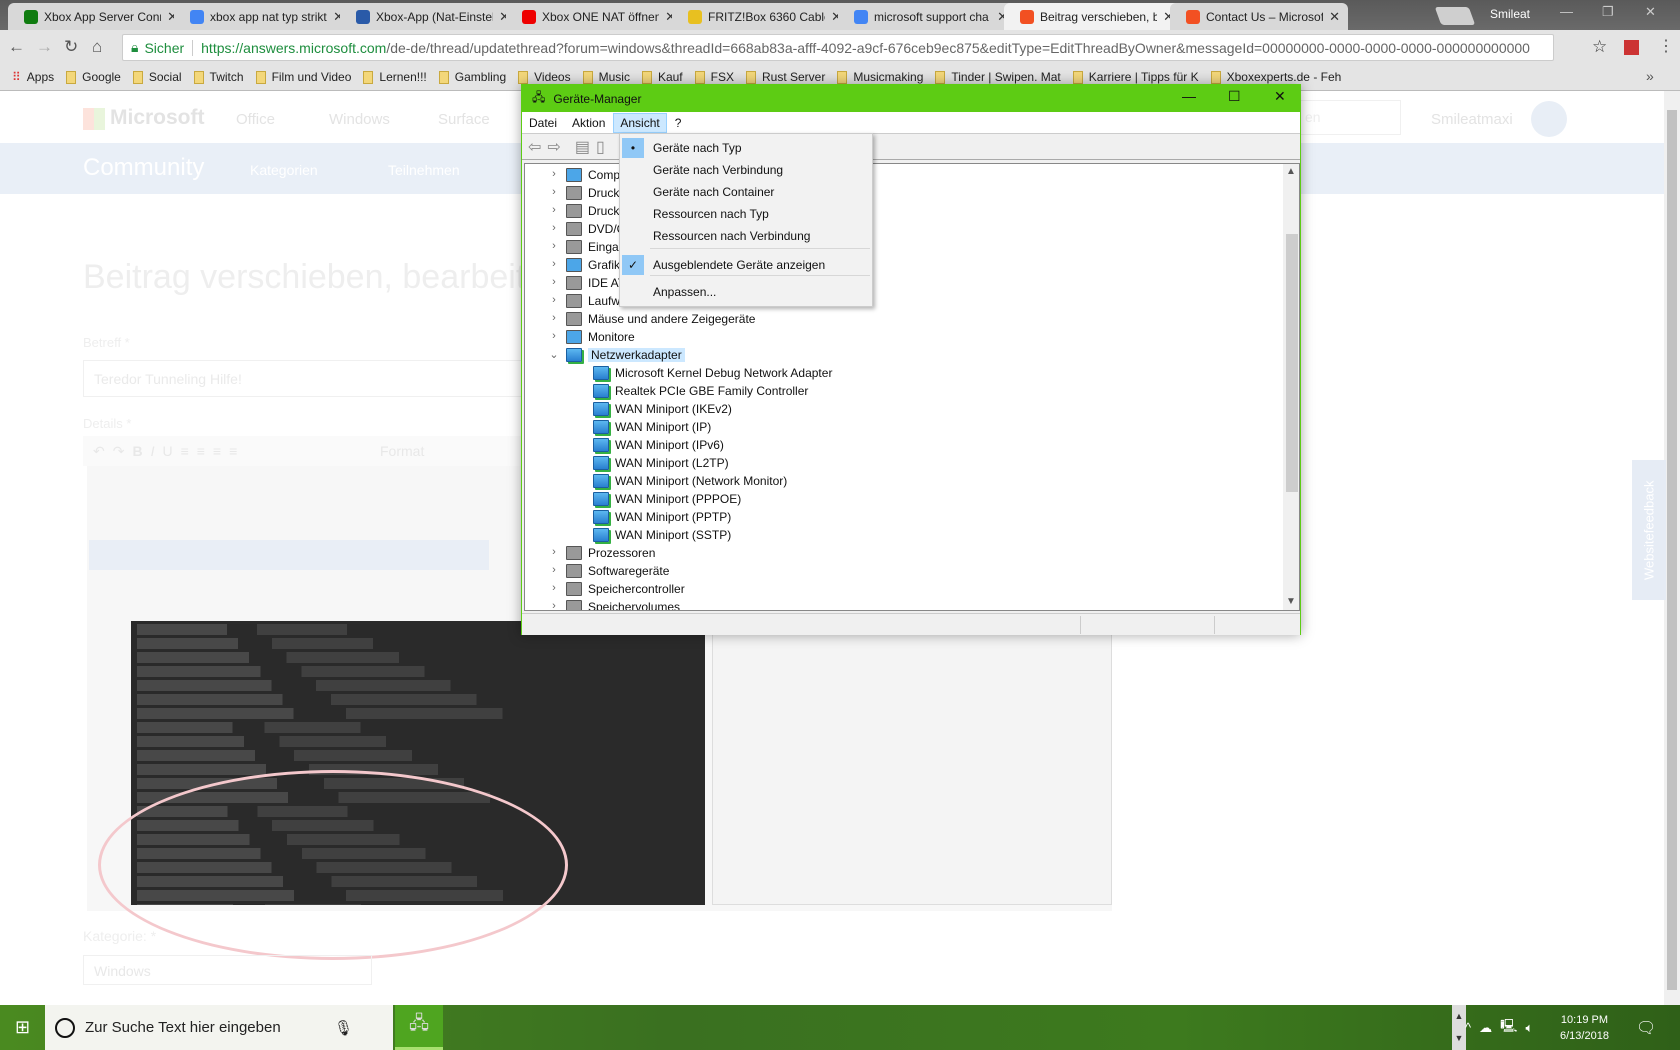 The image size is (1680, 1050). Describe the element at coordinates (927, 16) in the screenshot. I see `browser-tab: microsoft support cha ✕` at that location.